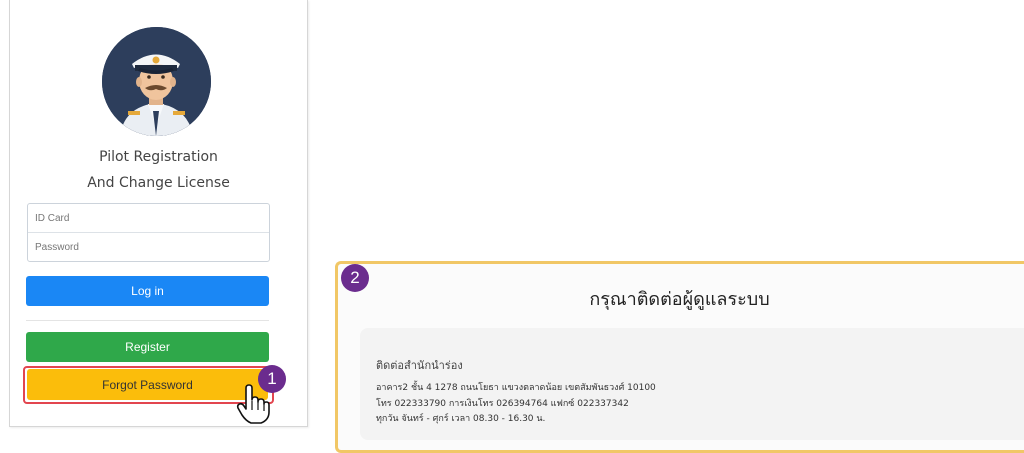 This screenshot has height=453, width=1024. What do you see at coordinates (147, 347) in the screenshot?
I see `register-button: Register` at bounding box center [147, 347].